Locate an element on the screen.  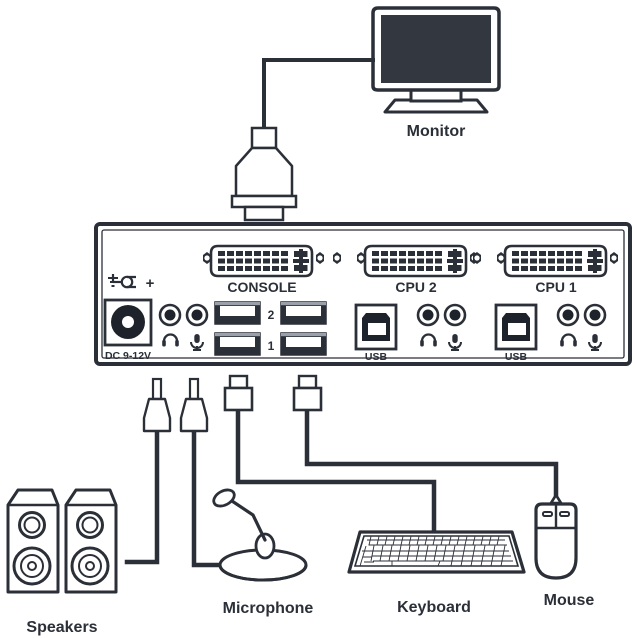
console-dvi-label: CONSOLE is located at coordinates (261, 287).